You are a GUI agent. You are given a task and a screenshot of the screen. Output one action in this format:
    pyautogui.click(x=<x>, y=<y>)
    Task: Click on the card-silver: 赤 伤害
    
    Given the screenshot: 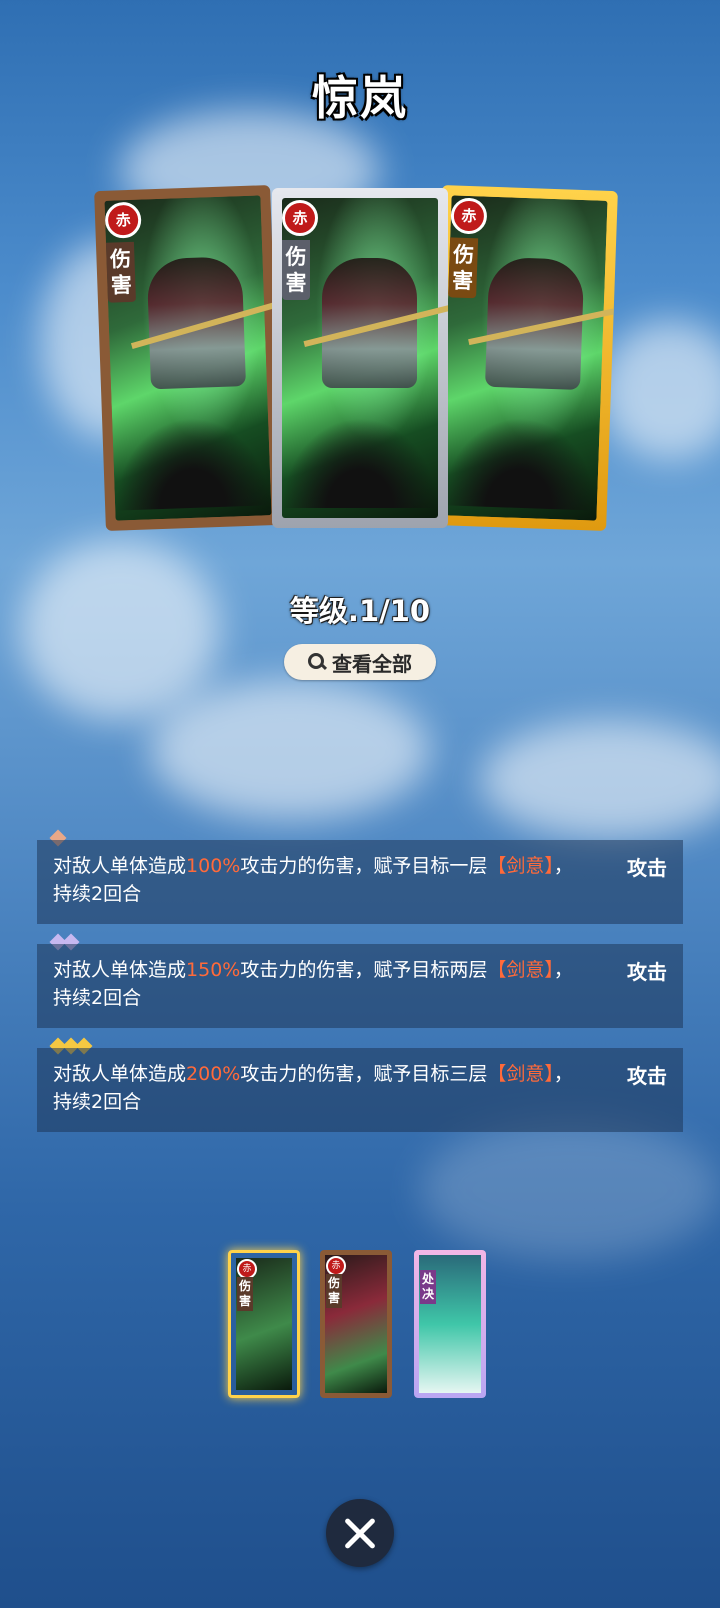 What is the action you would take?
    pyautogui.click(x=360, y=358)
    